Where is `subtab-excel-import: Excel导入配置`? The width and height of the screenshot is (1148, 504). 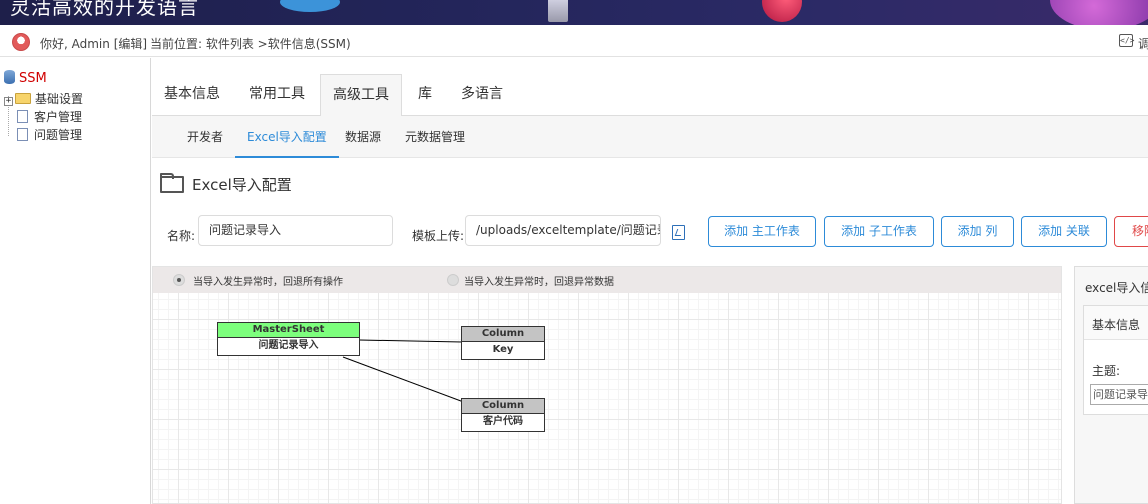
subtab-excel-import: Excel导入配置 is located at coordinates (287, 137).